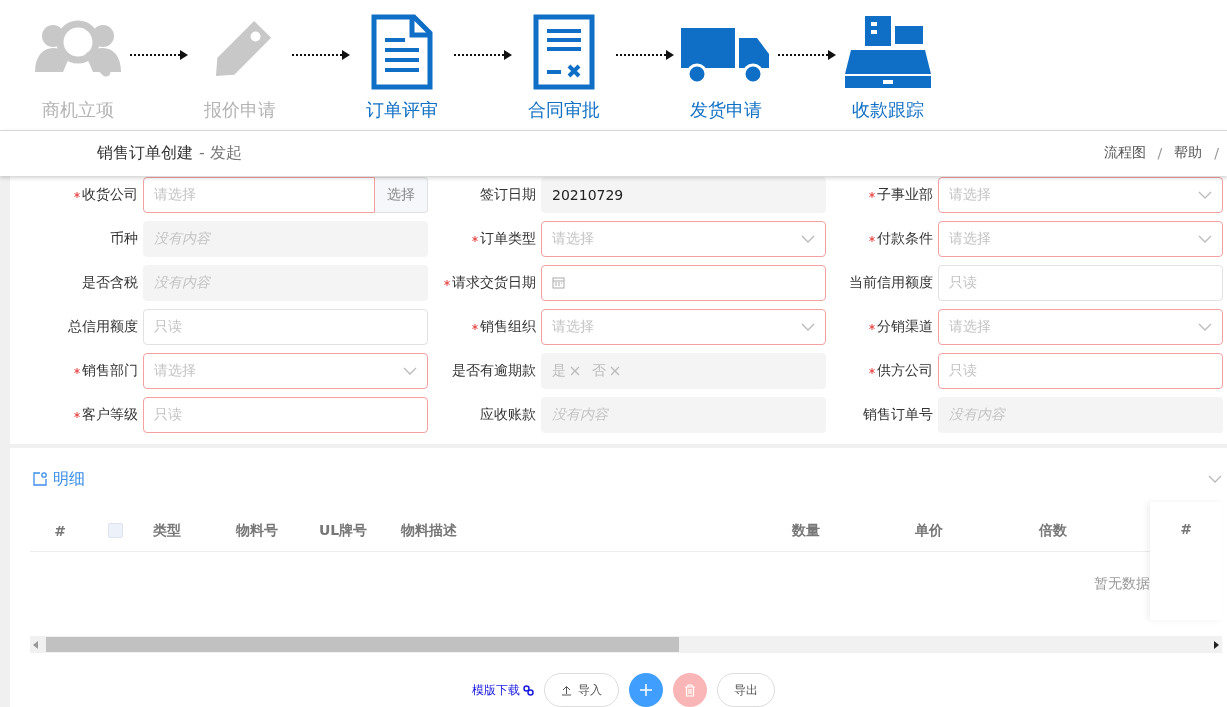 This screenshot has width=1227, height=707. I want to click on date-field, so click(683, 282).